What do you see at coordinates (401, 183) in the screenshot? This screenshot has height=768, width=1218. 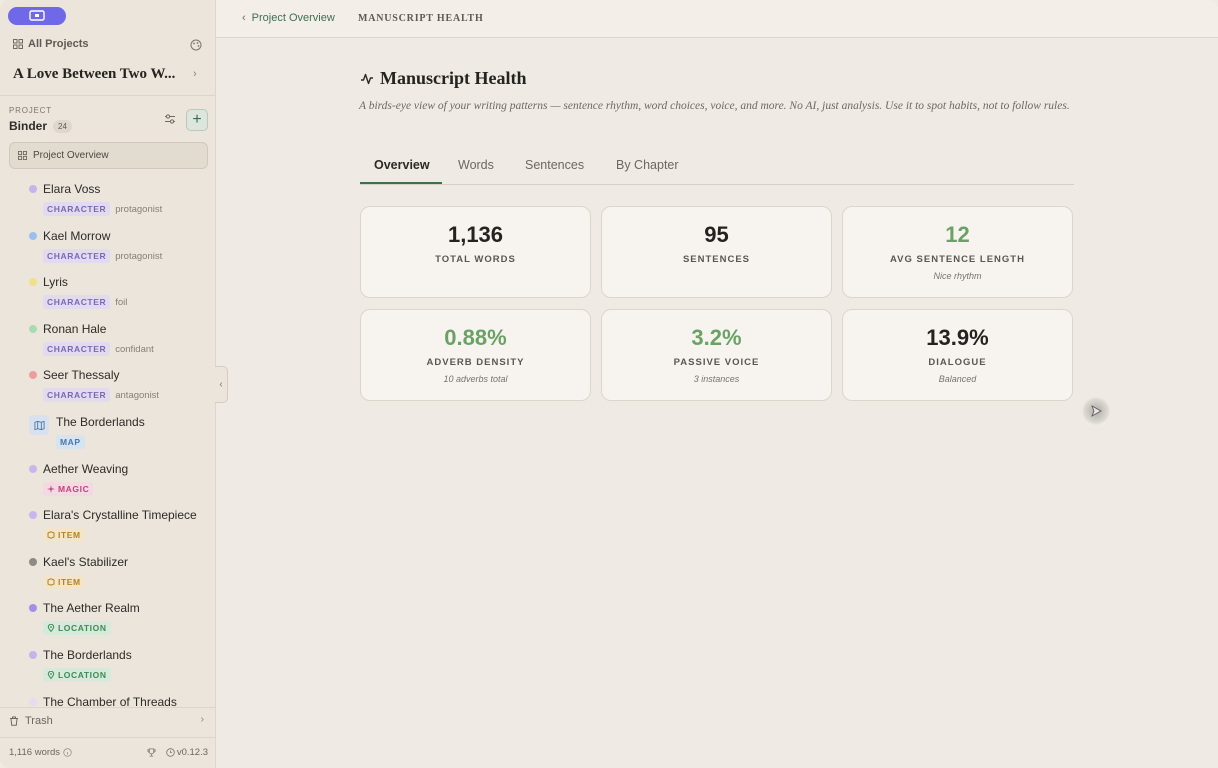 I see `active-tab-indicator` at bounding box center [401, 183].